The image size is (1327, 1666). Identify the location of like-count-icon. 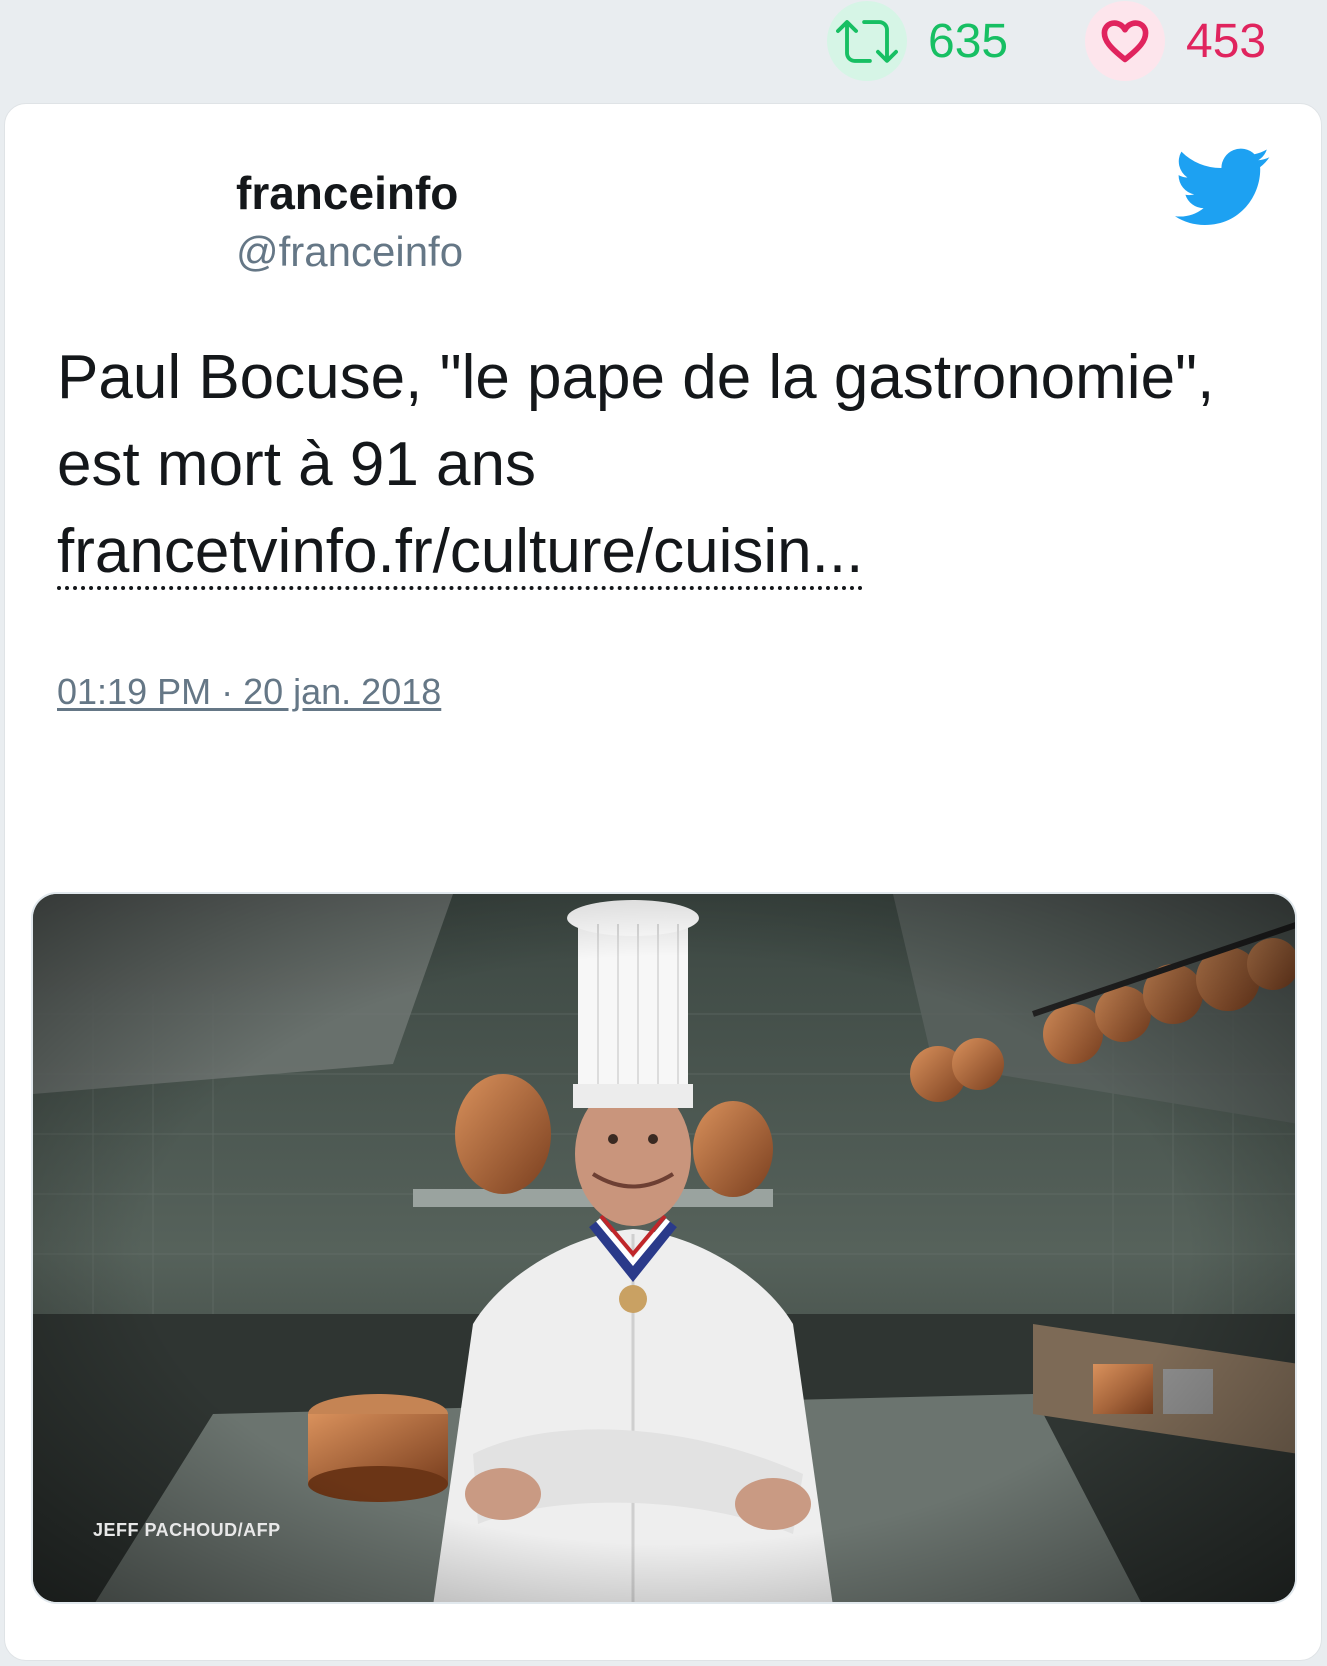
(1125, 41).